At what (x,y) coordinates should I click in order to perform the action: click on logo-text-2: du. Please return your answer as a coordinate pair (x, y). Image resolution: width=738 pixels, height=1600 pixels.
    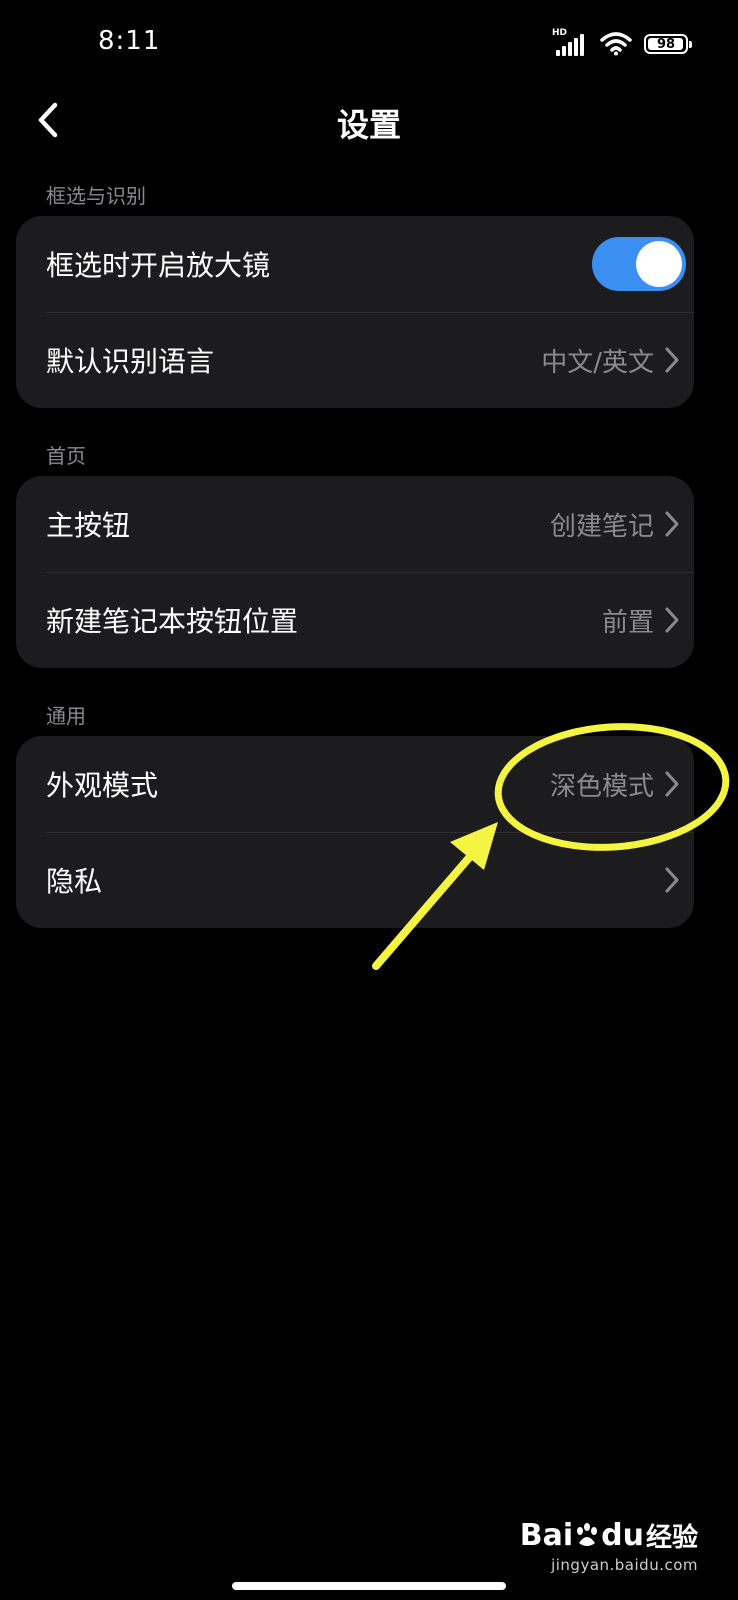
    Looking at the image, I should click on (622, 1535).